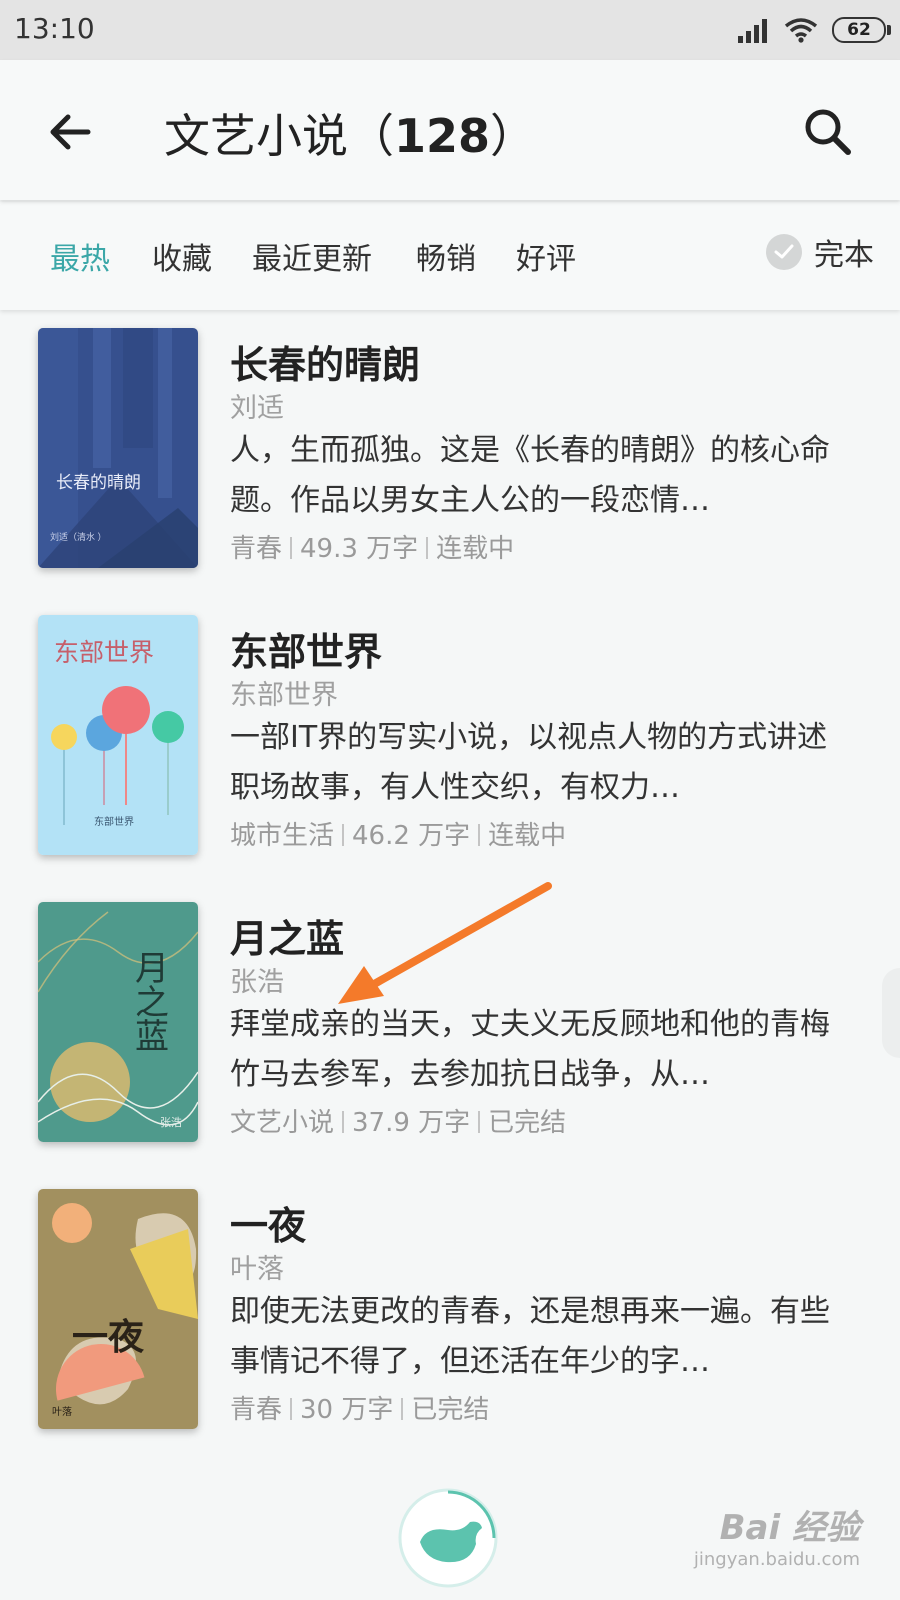 The width and height of the screenshot is (900, 1600). Describe the element at coordinates (62, 1412) in the screenshot. I see `cover-sub-text: 叶落` at that location.